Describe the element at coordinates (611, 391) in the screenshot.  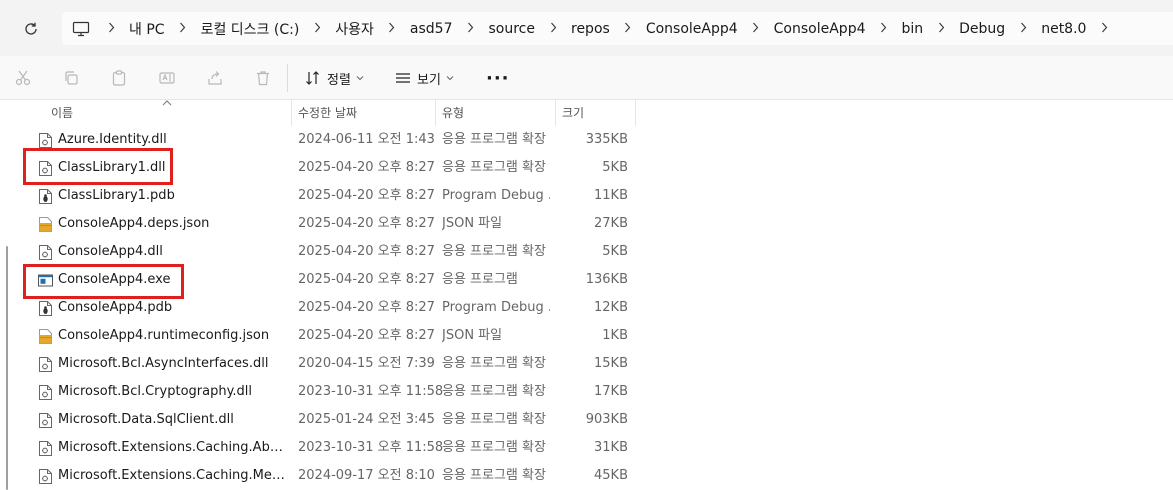
I see `file-size: 17KB` at that location.